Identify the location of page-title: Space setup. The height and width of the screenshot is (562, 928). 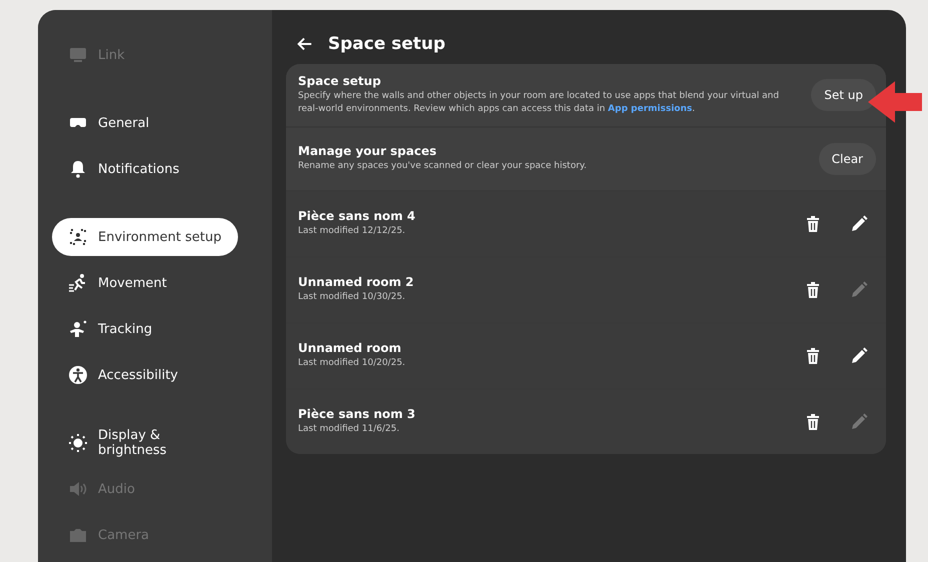
(387, 44).